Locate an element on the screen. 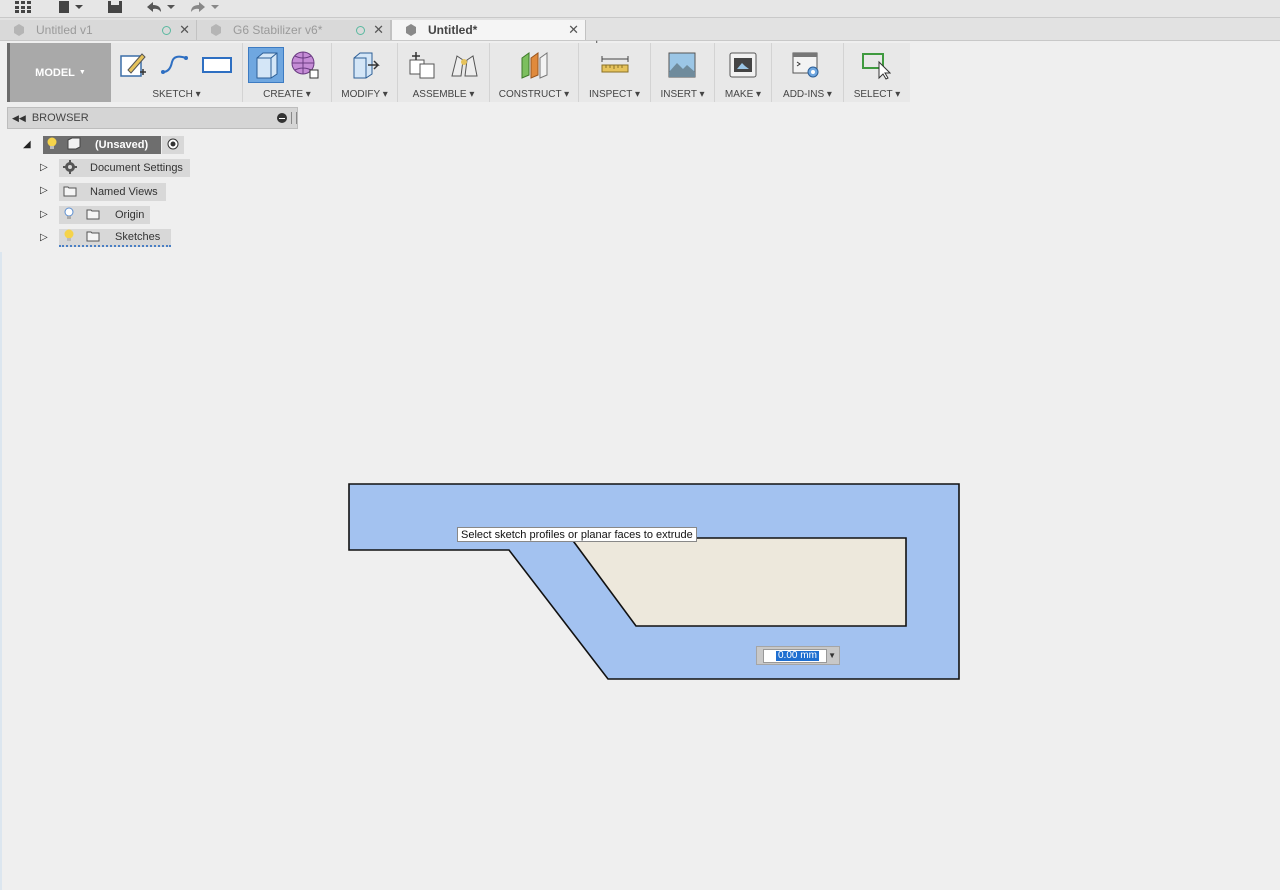 This screenshot has width=1280, height=890. distance-input: 0.00 mm is located at coordinates (795, 656).